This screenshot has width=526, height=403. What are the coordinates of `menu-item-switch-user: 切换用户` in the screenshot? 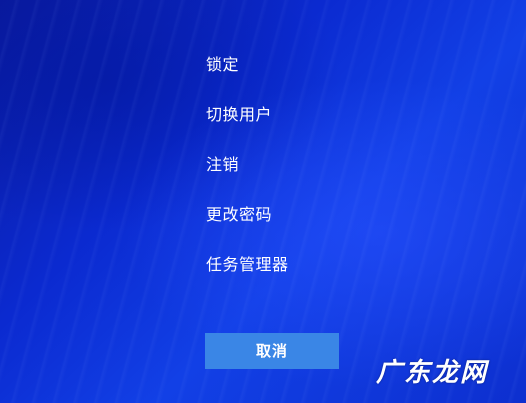 It's located at (316, 128).